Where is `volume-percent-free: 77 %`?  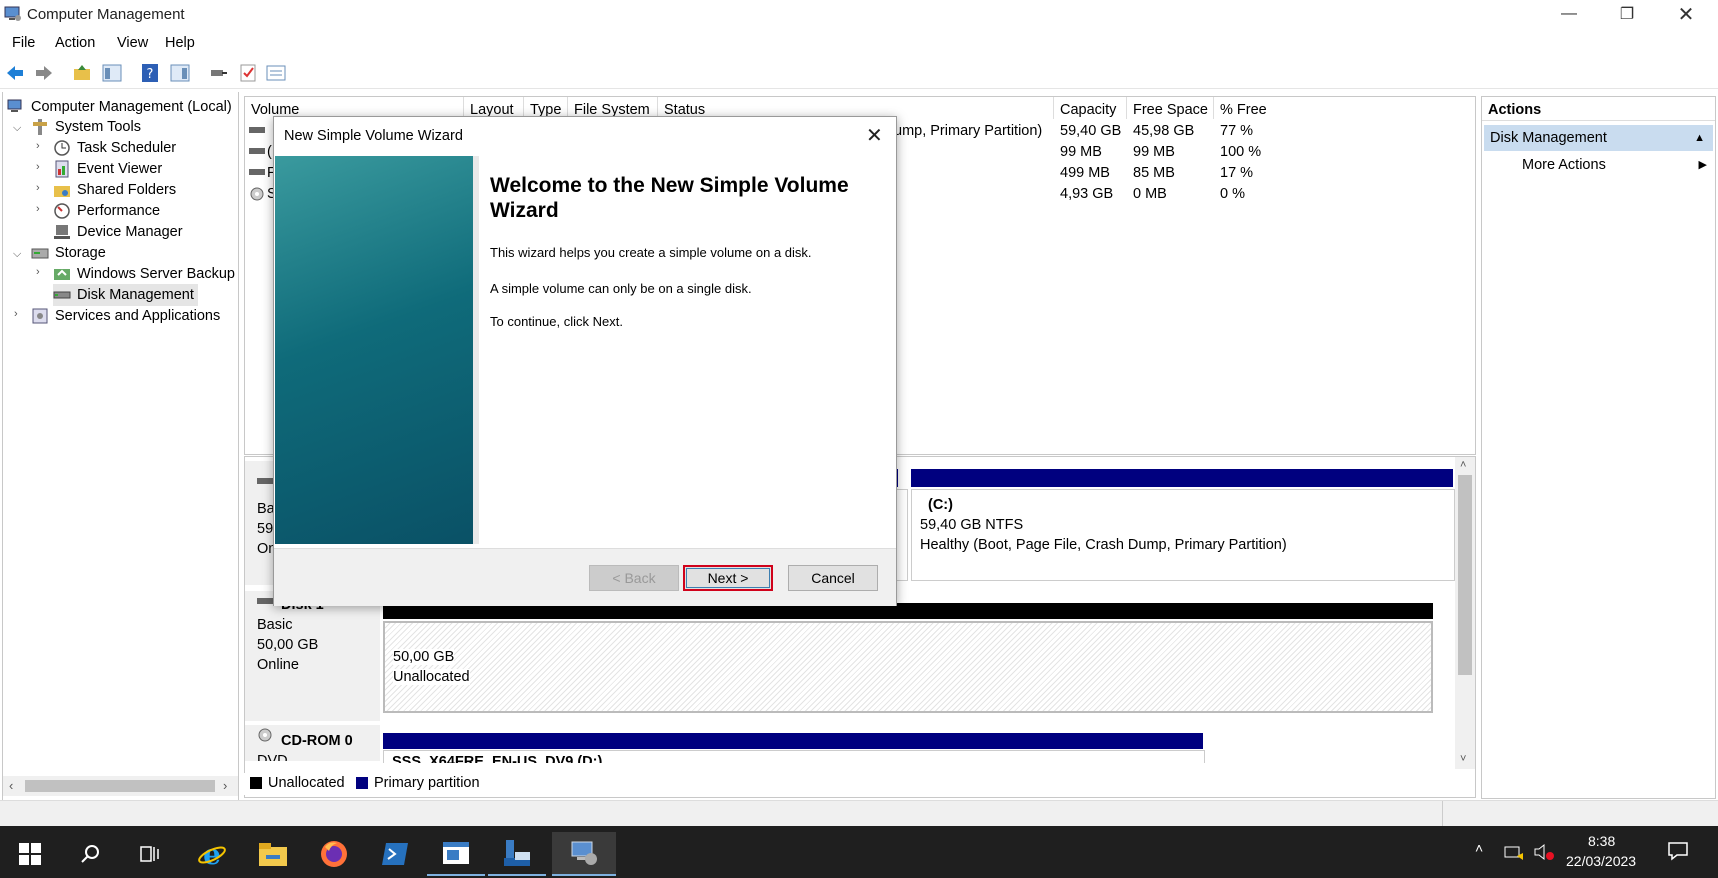
volume-percent-free: 77 % is located at coordinates (1237, 131).